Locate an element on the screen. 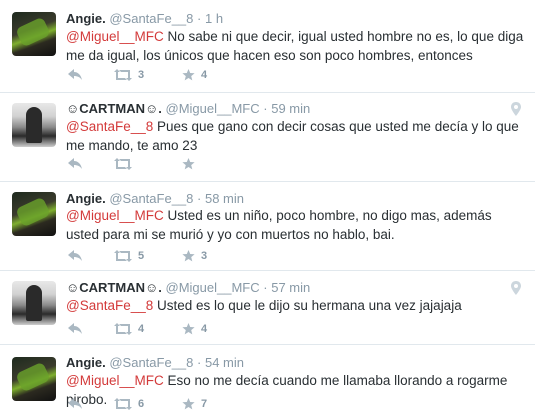  tweet-header: Angie. @SantaFe__8 · 54 min is located at coordinates (155, 363).